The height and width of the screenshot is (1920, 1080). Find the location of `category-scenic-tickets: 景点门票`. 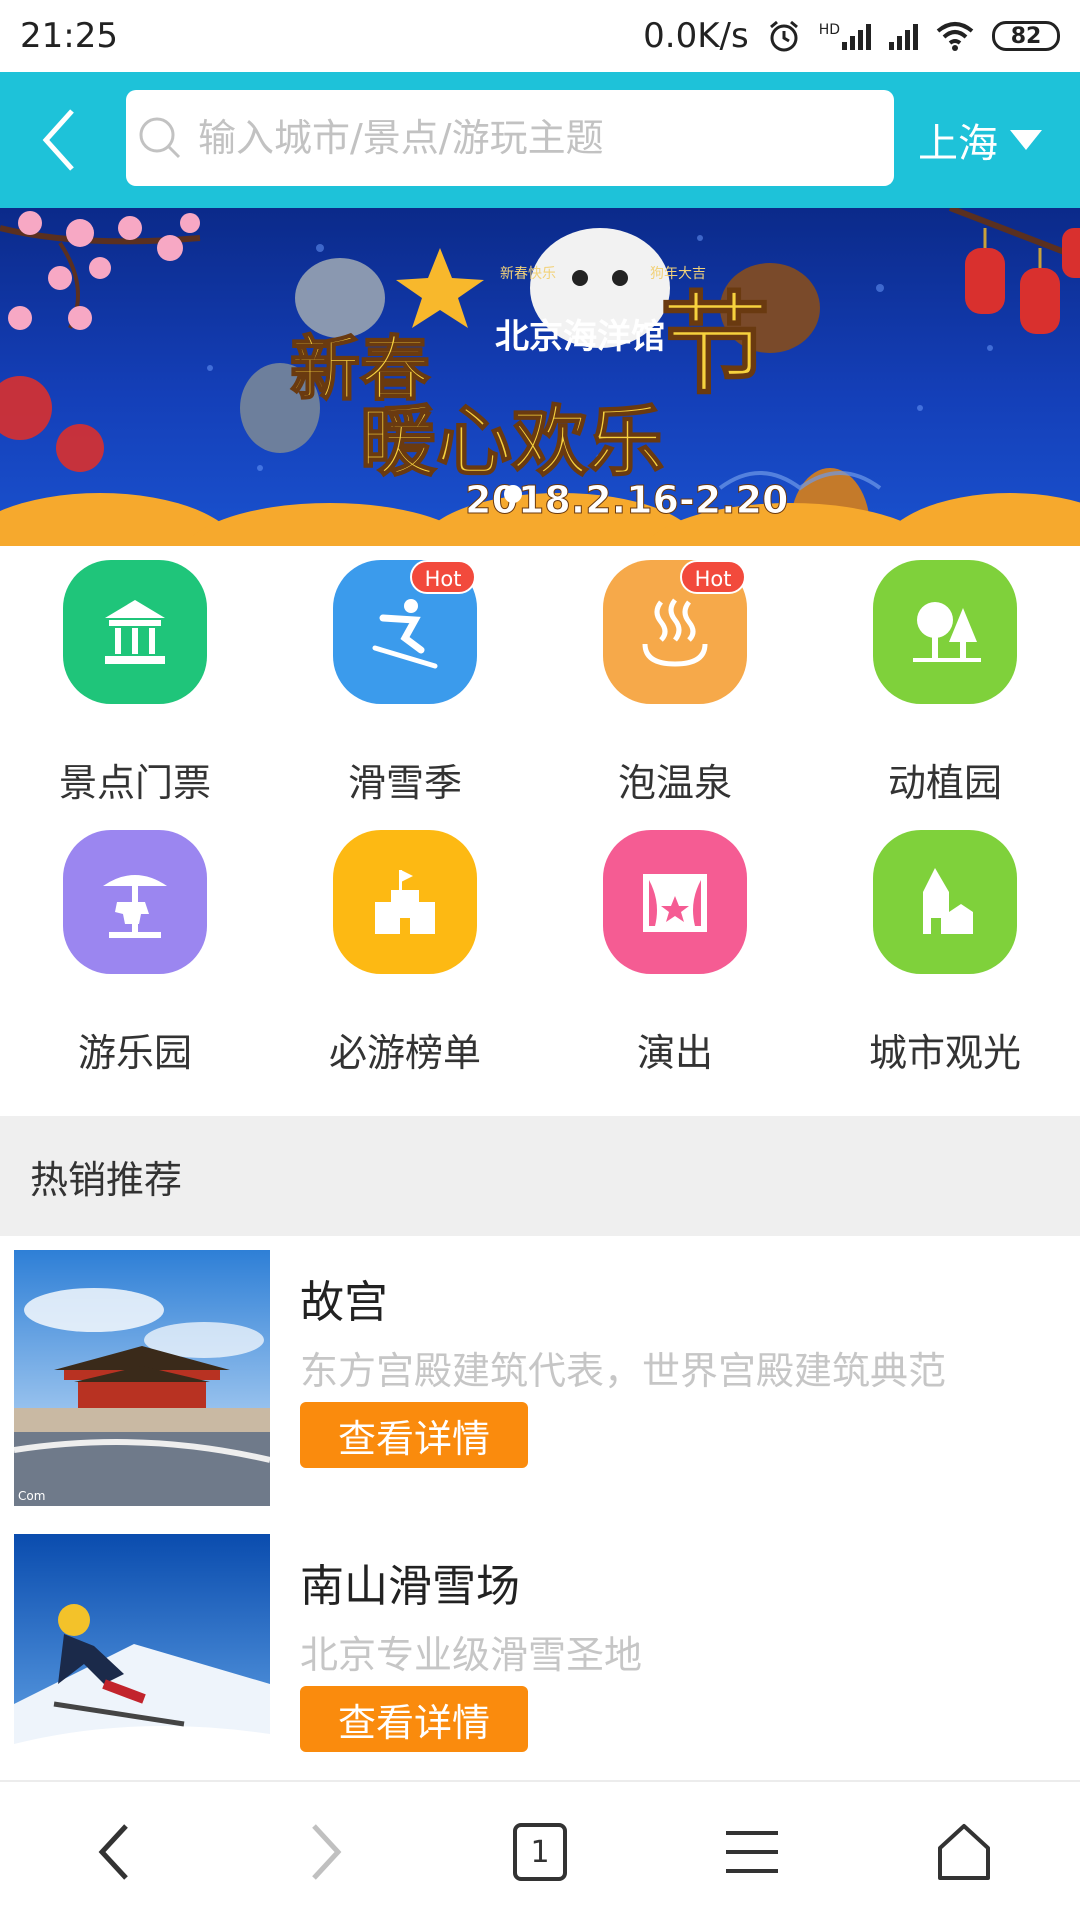

category-scenic-tickets: 景点门票 is located at coordinates (135, 681).